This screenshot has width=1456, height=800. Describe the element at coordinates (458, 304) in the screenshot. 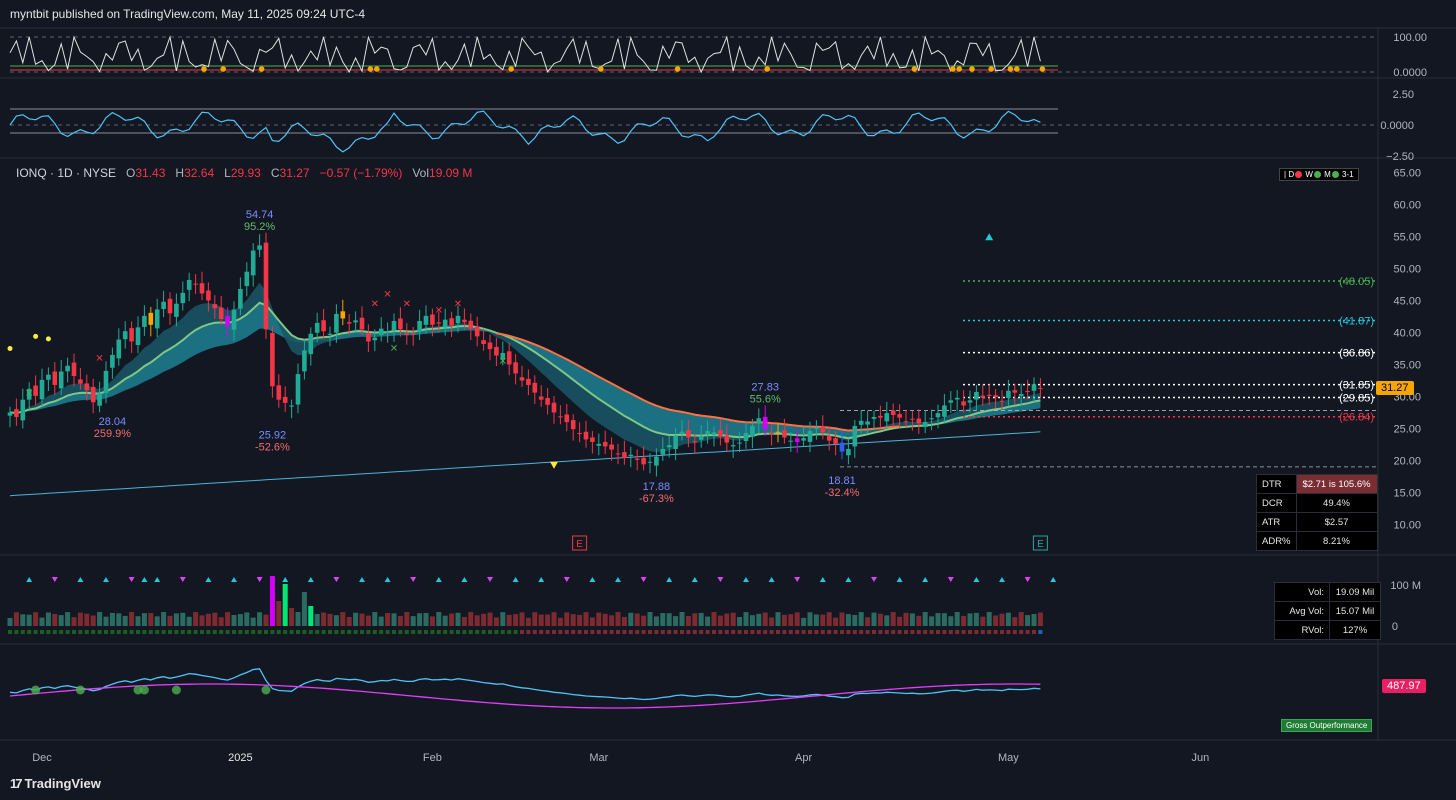

I see `sell-x-marker: ✕` at that location.